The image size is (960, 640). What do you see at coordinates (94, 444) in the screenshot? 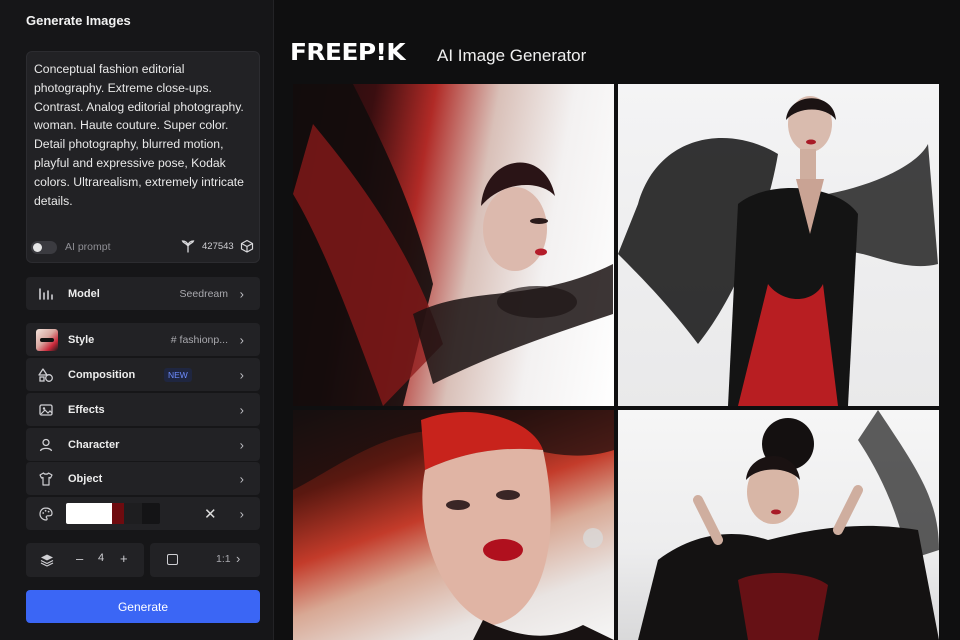
I see `character-label: Character` at bounding box center [94, 444].